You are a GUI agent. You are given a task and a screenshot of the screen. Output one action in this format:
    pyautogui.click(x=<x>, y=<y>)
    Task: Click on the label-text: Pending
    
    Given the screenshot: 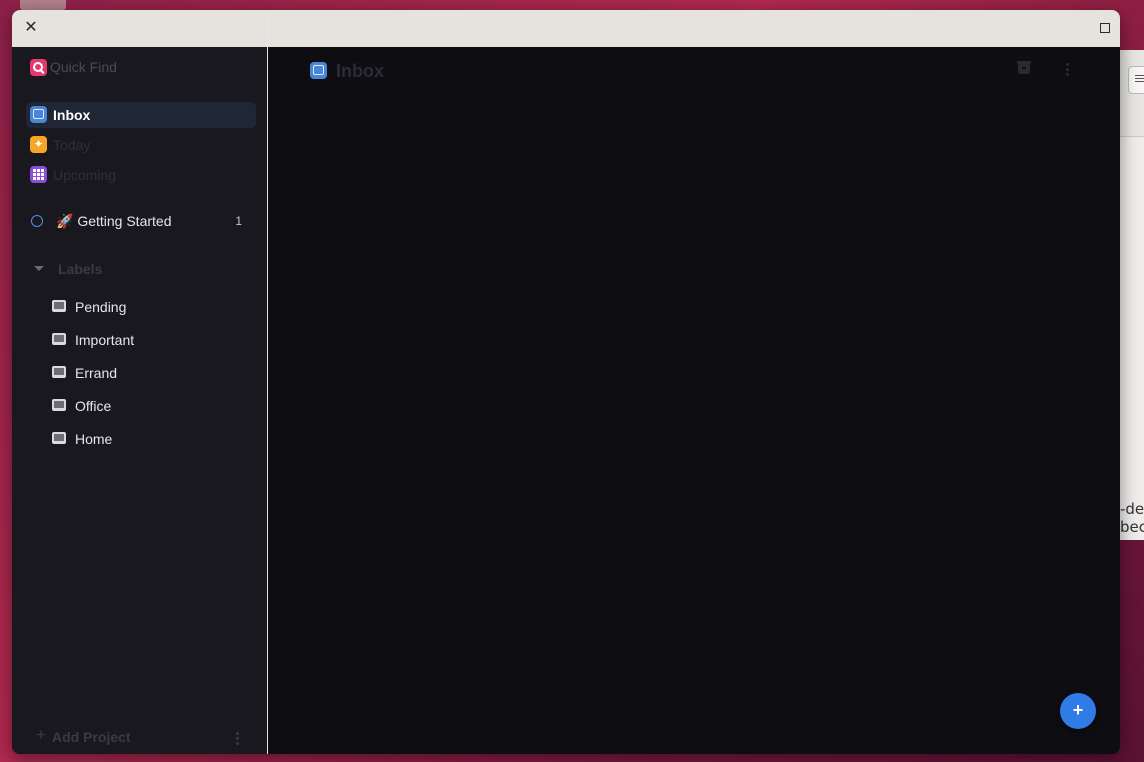 What is the action you would take?
    pyautogui.click(x=101, y=307)
    